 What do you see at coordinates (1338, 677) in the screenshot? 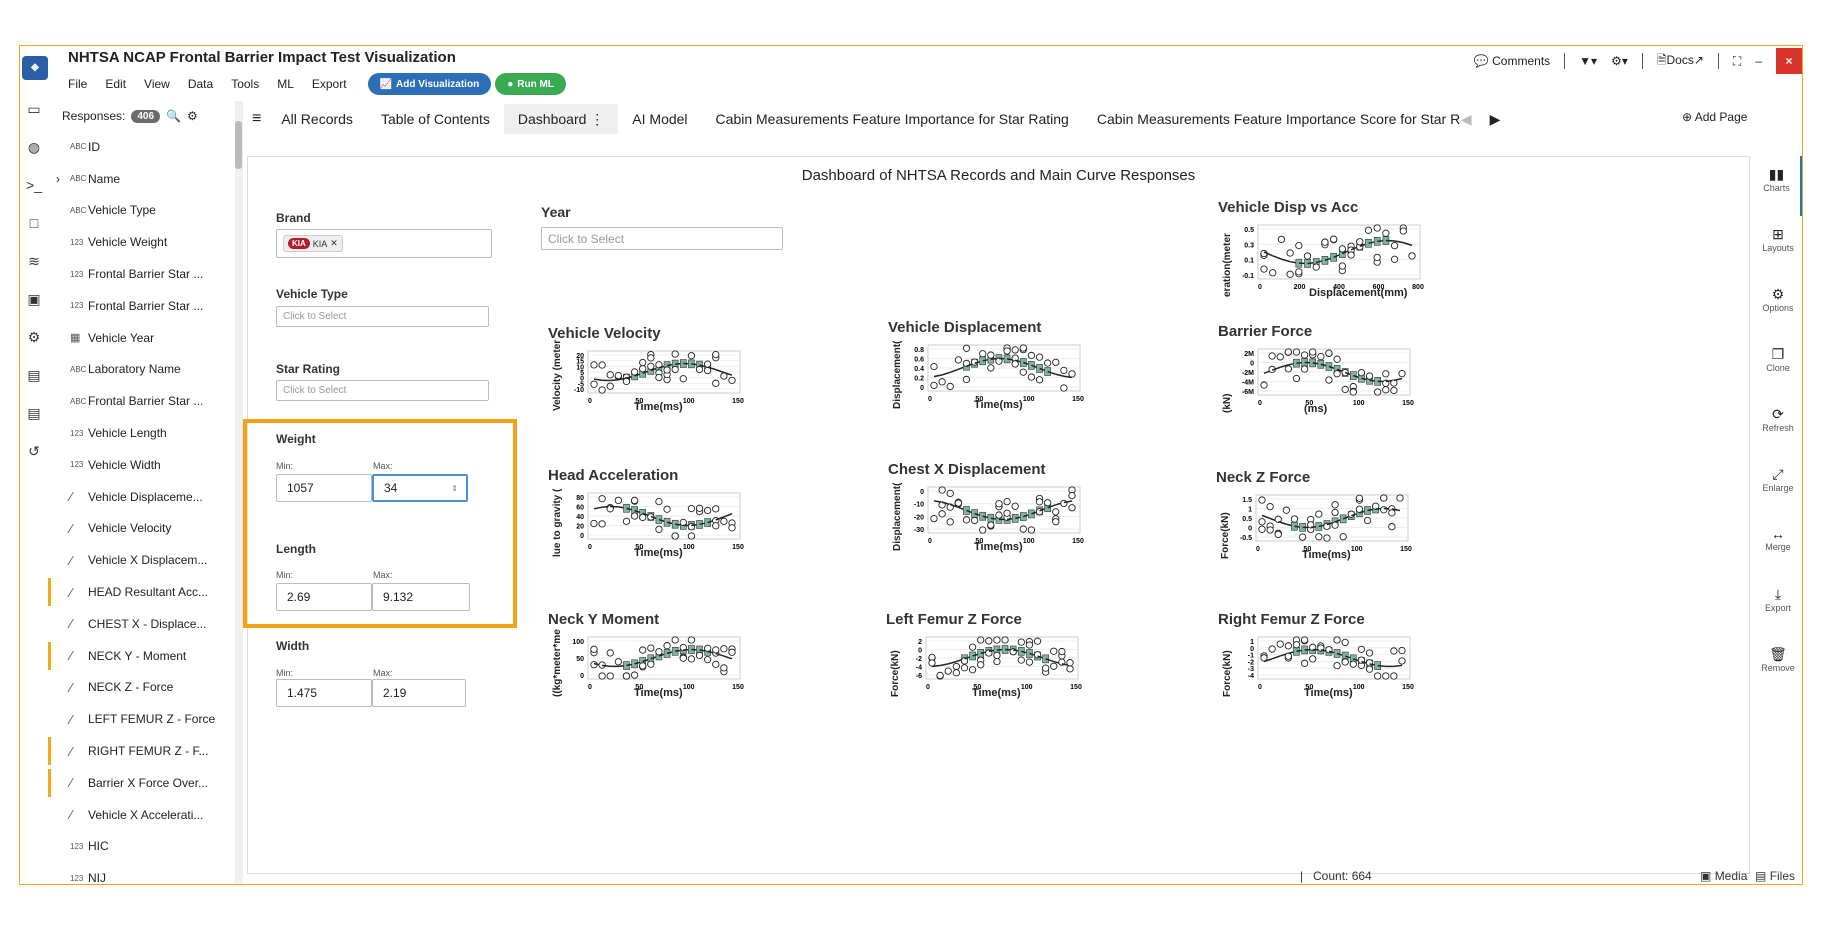
I see `chart-plot: 1 0 -1 -2 -3 -4 0 50 100 150` at bounding box center [1338, 677].